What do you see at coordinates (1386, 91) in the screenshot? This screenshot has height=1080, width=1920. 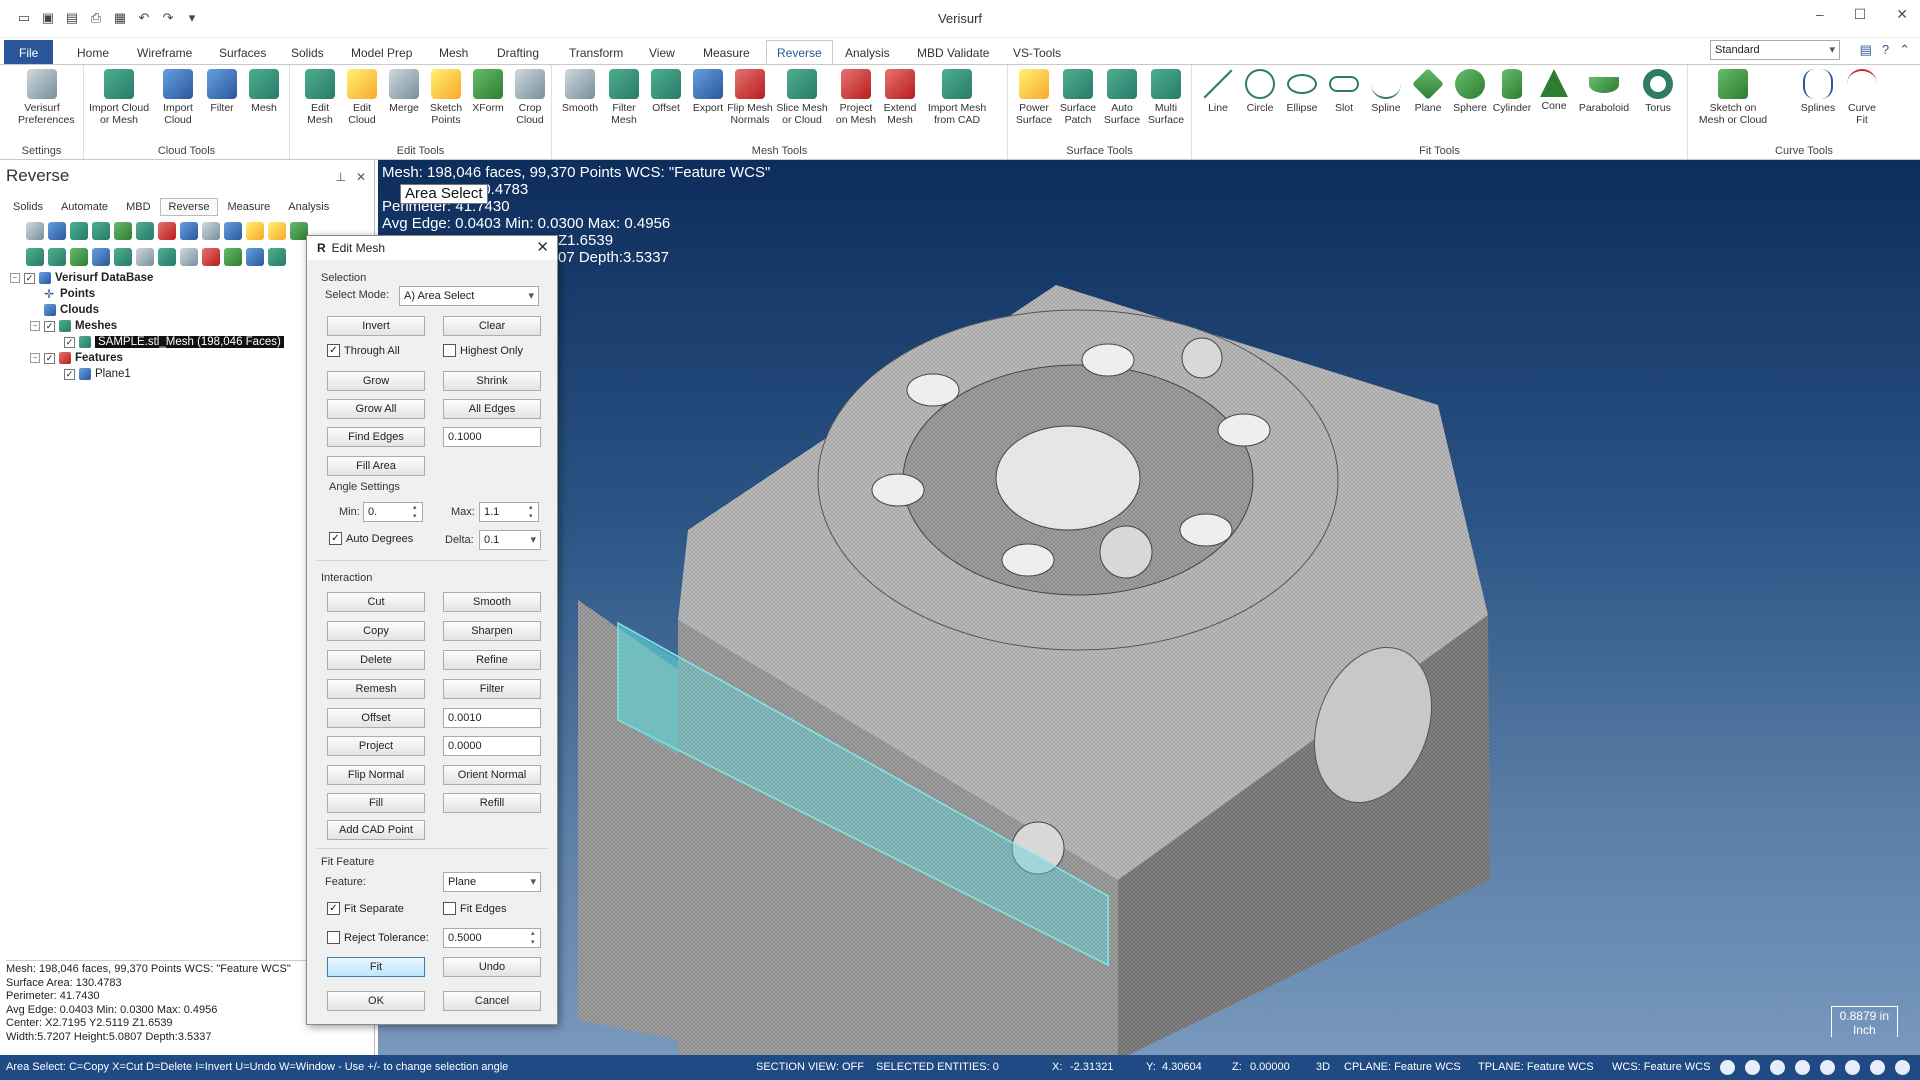 I see `fit-spline-button: Spline` at bounding box center [1386, 91].